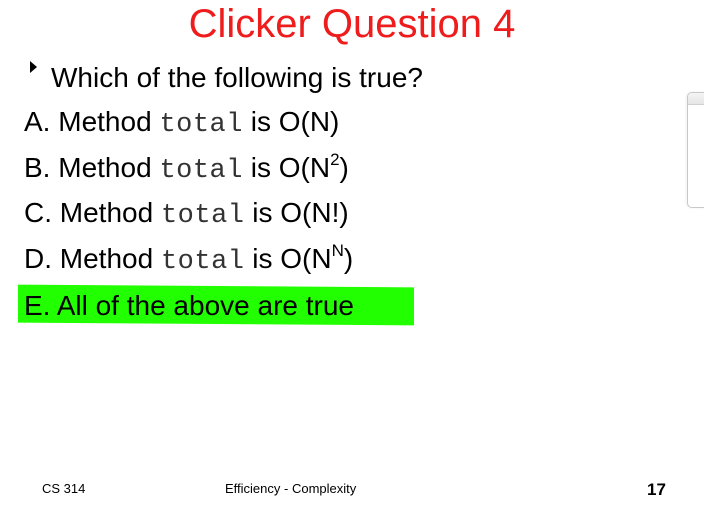 The image size is (704, 517). What do you see at coordinates (656, 489) in the screenshot?
I see `page-number: 17` at bounding box center [656, 489].